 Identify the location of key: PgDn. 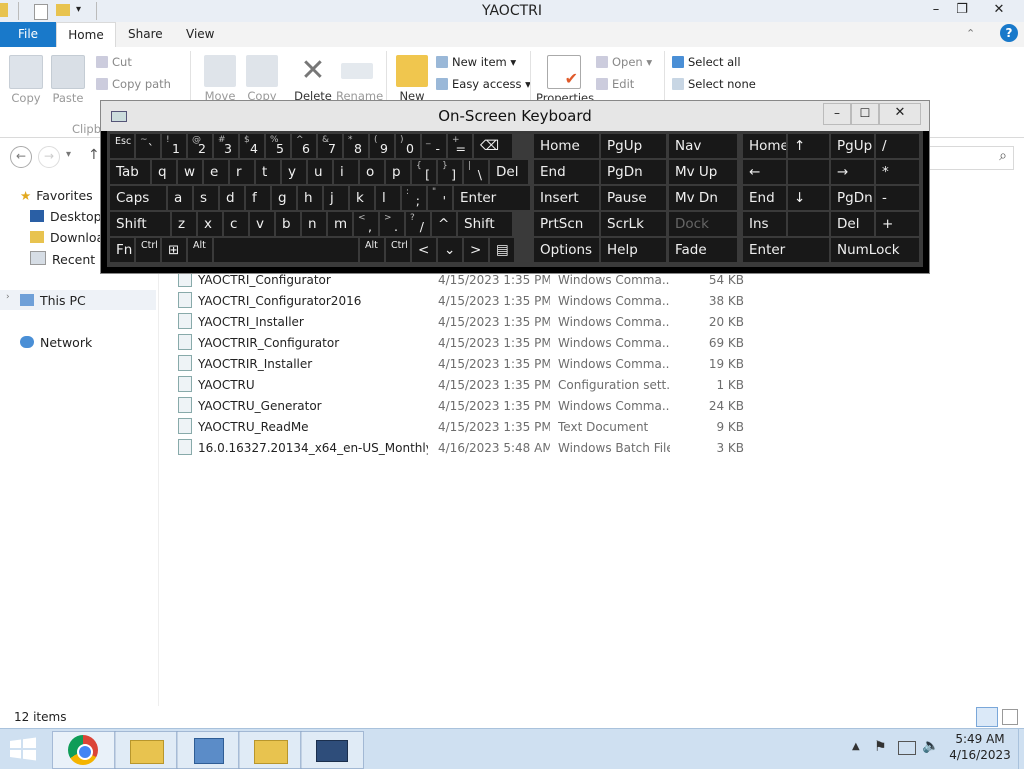
(633, 172).